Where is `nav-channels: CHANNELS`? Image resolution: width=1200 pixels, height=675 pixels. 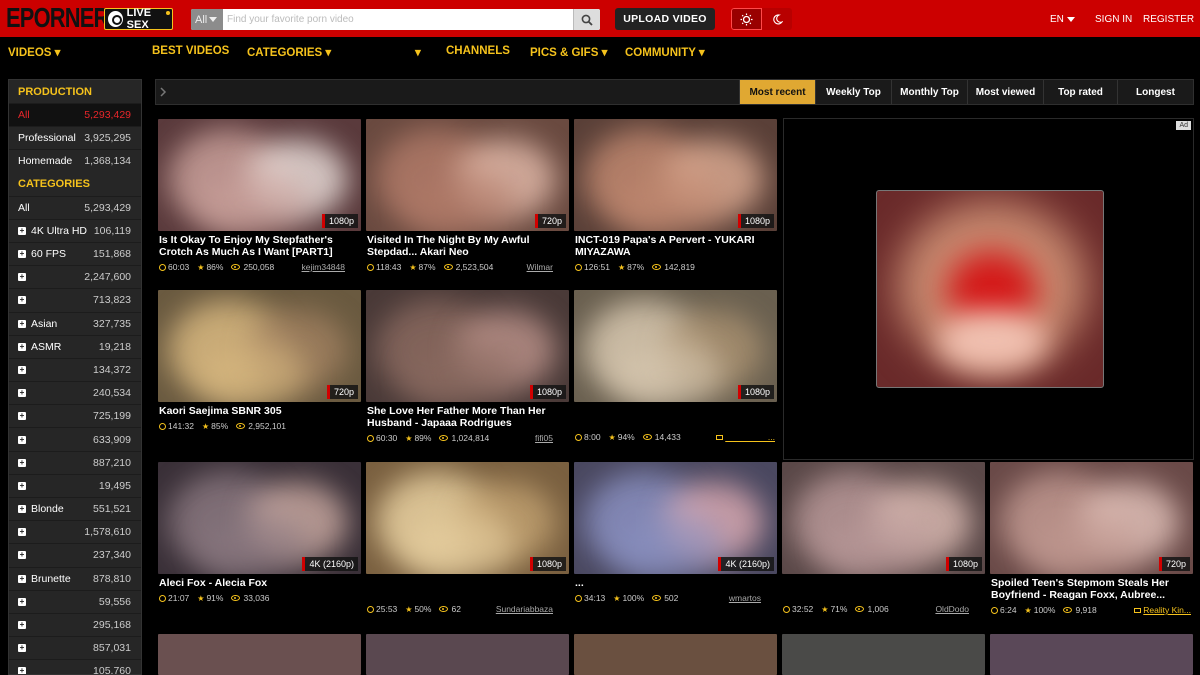 nav-channels: CHANNELS is located at coordinates (478, 51).